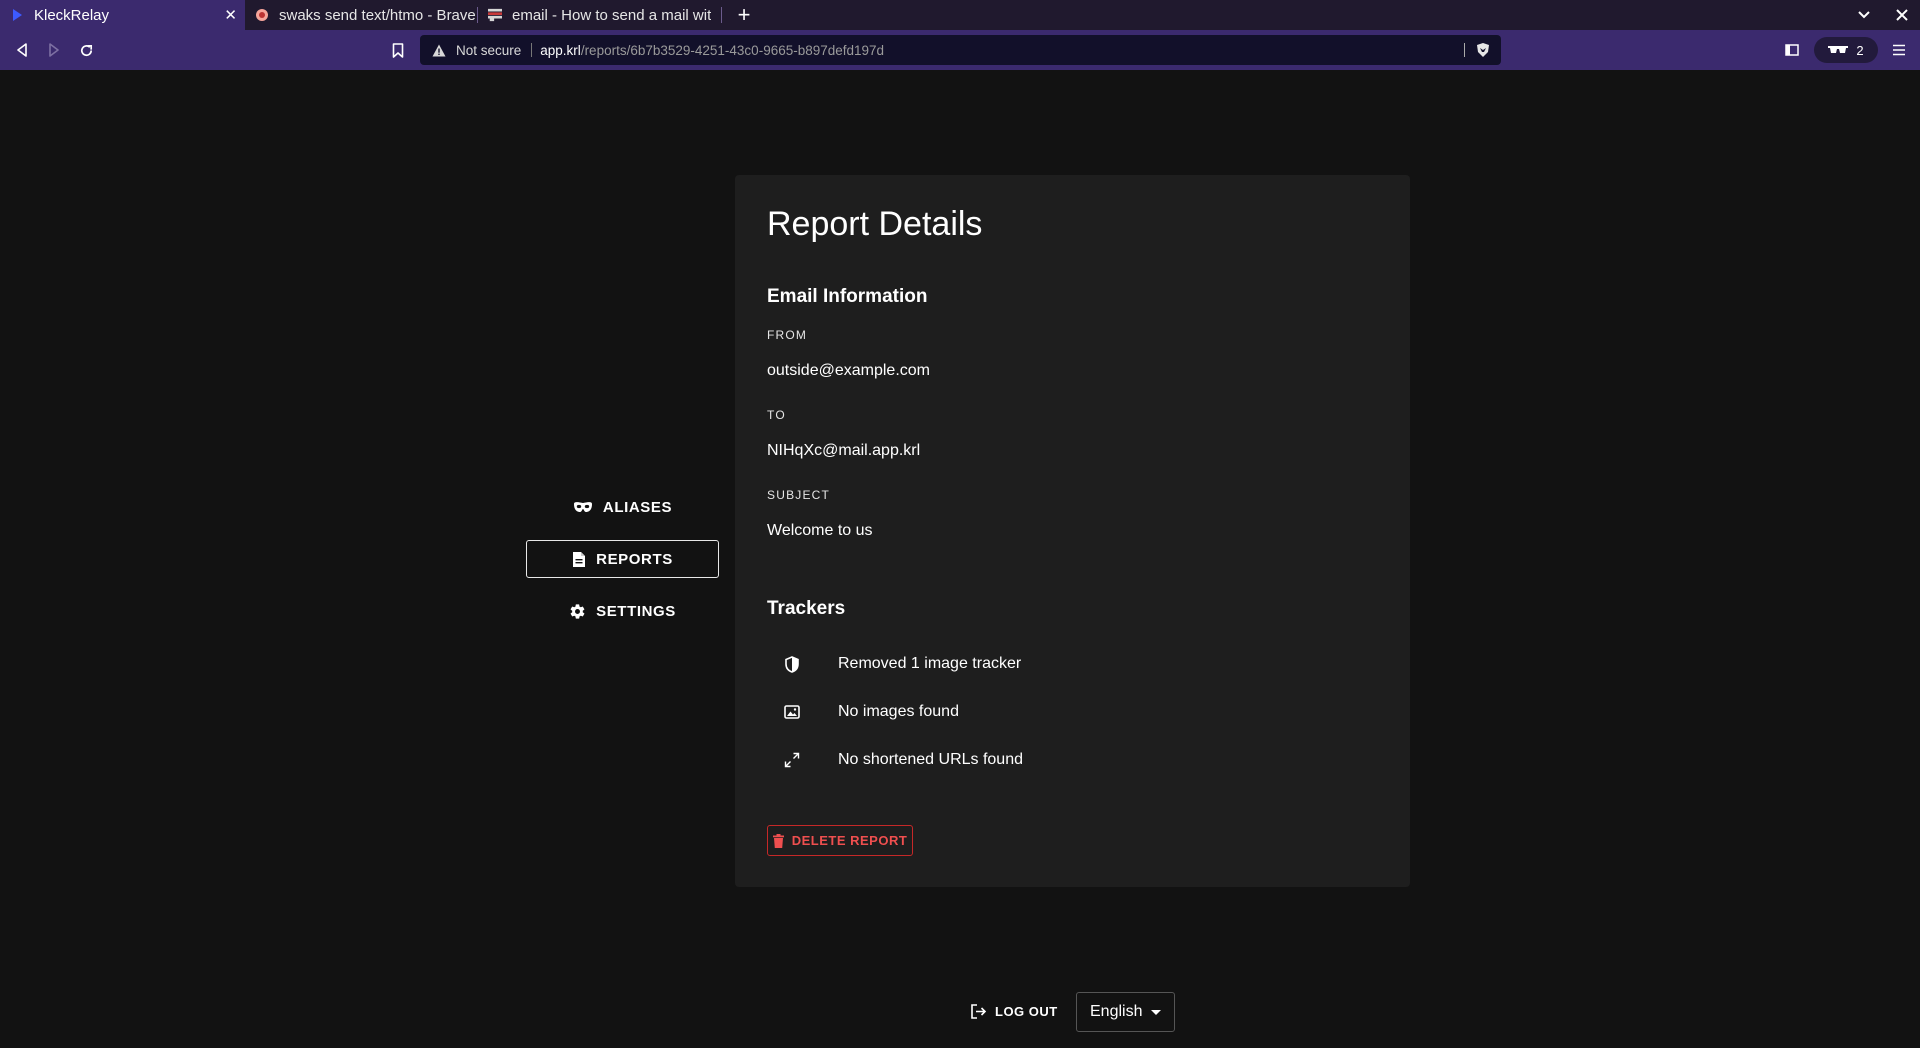 The image size is (1920, 1048). Describe the element at coordinates (488, 50) in the screenshot. I see `security-label: Not secure` at that location.